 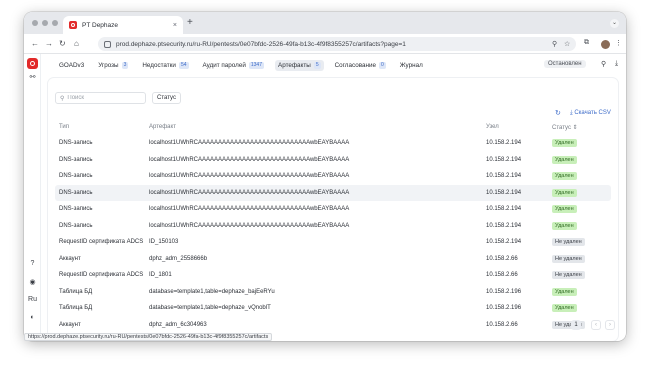 What do you see at coordinates (32, 263) in the screenshot?
I see `help-icon: ?` at bounding box center [32, 263].